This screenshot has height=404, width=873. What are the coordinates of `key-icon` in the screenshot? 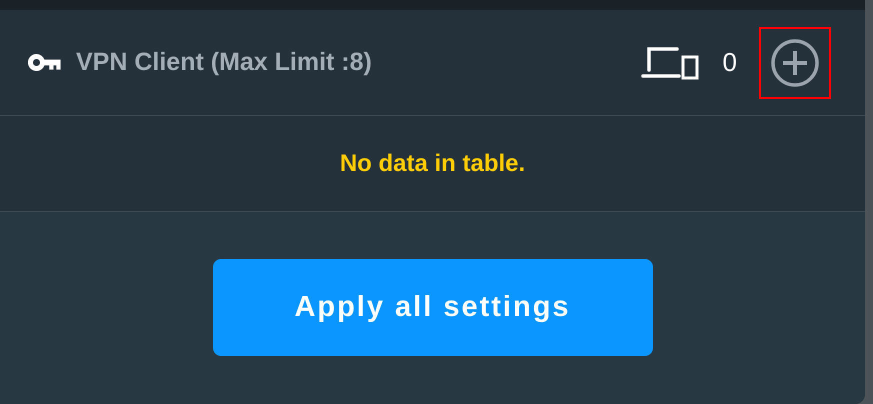 It's located at (45, 62).